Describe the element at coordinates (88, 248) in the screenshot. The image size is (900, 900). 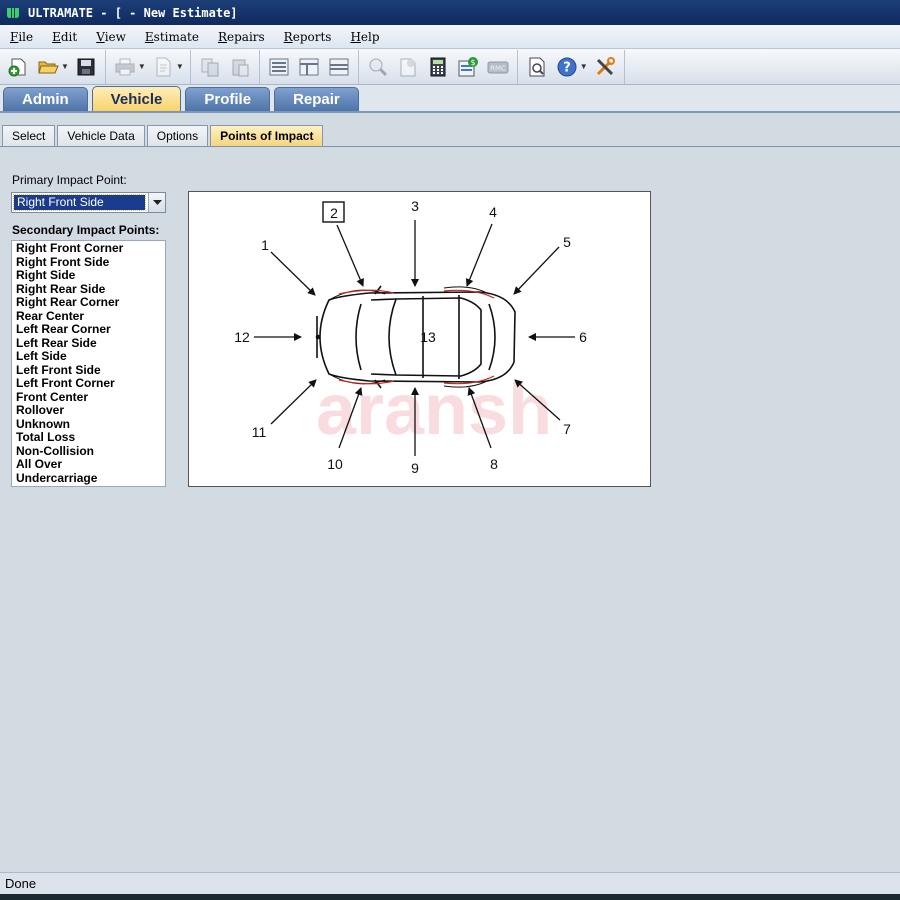
I see `list-item: Right Front Corner` at that location.